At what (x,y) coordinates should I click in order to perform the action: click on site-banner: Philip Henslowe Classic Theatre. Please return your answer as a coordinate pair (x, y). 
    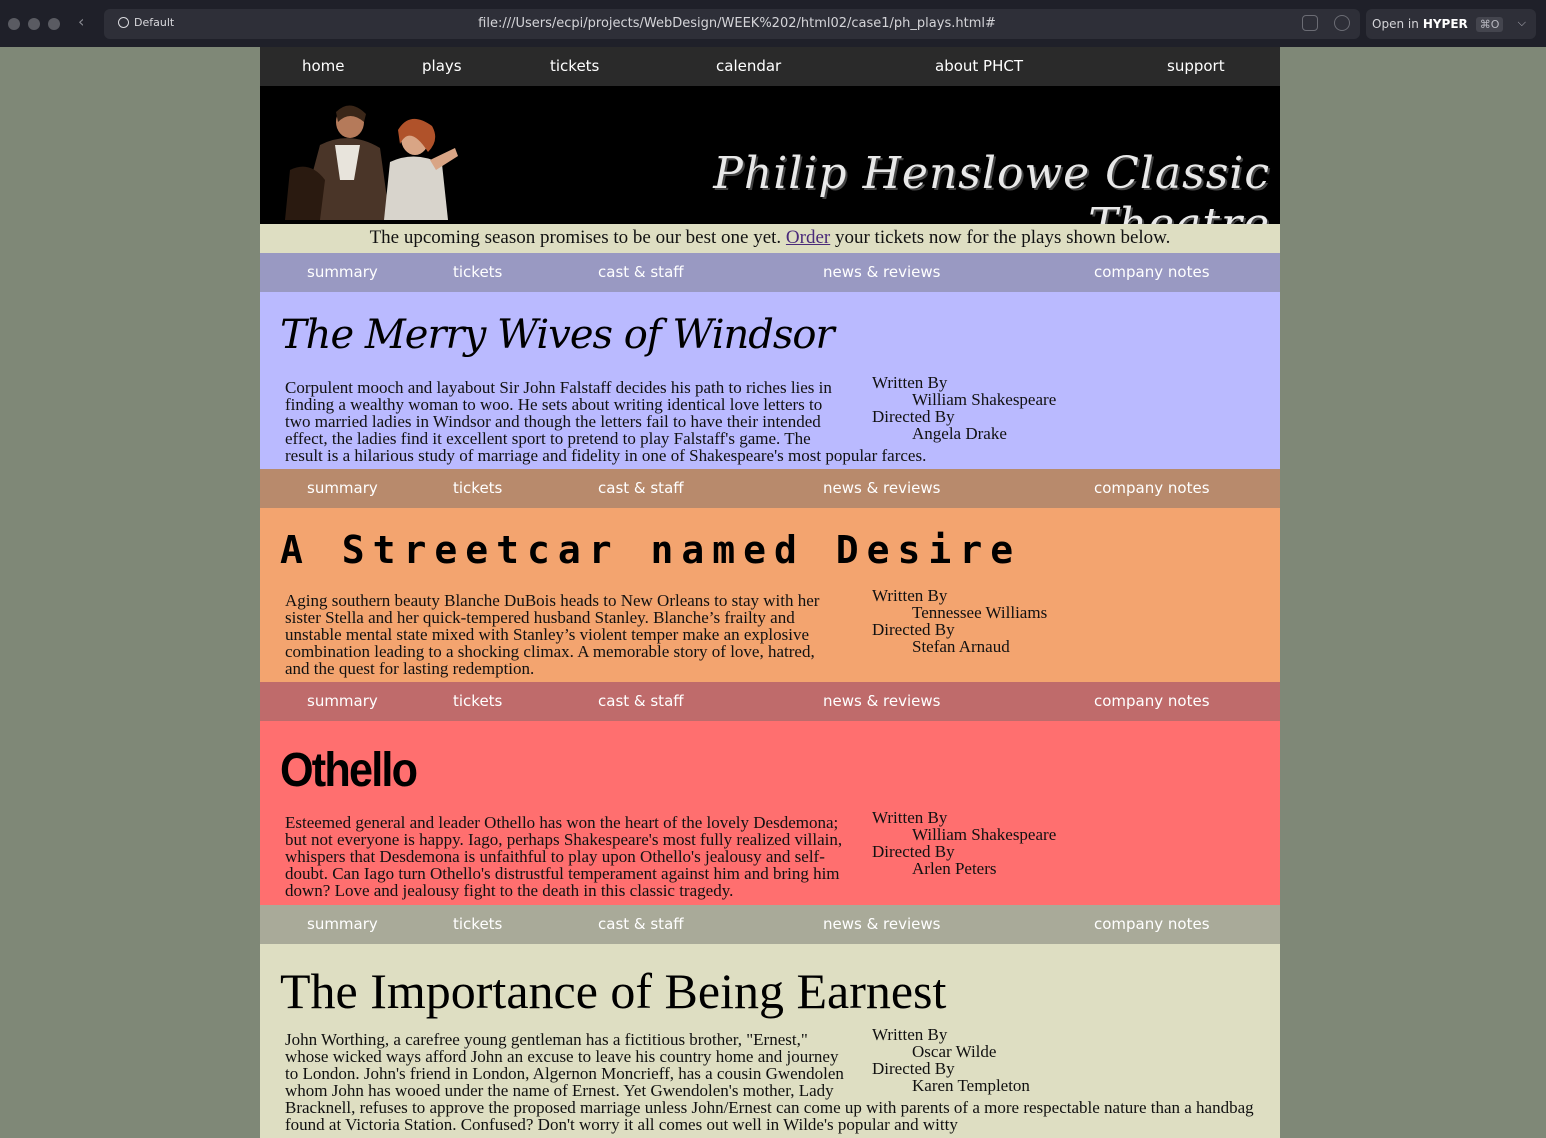
    Looking at the image, I should click on (770, 155).